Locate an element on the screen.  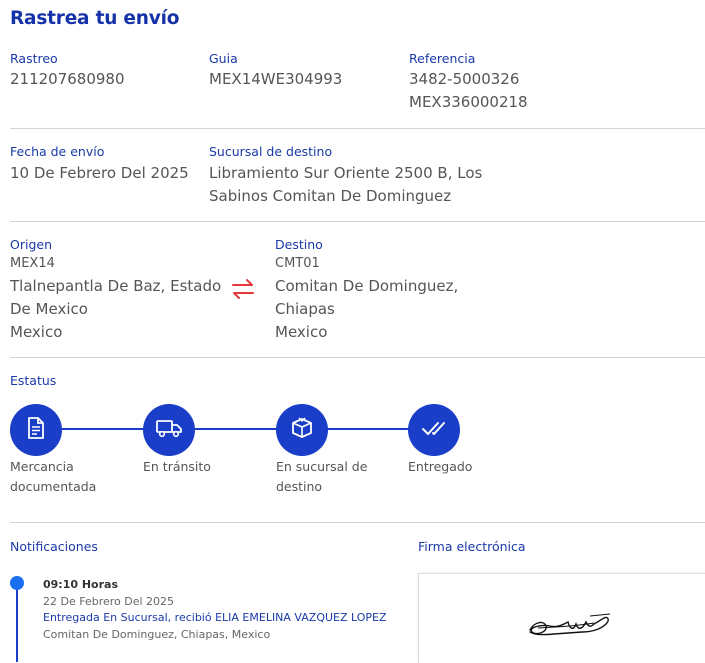
notification-location: Comitan De Dominguez, Chiapas, Mexico is located at coordinates (157, 634).